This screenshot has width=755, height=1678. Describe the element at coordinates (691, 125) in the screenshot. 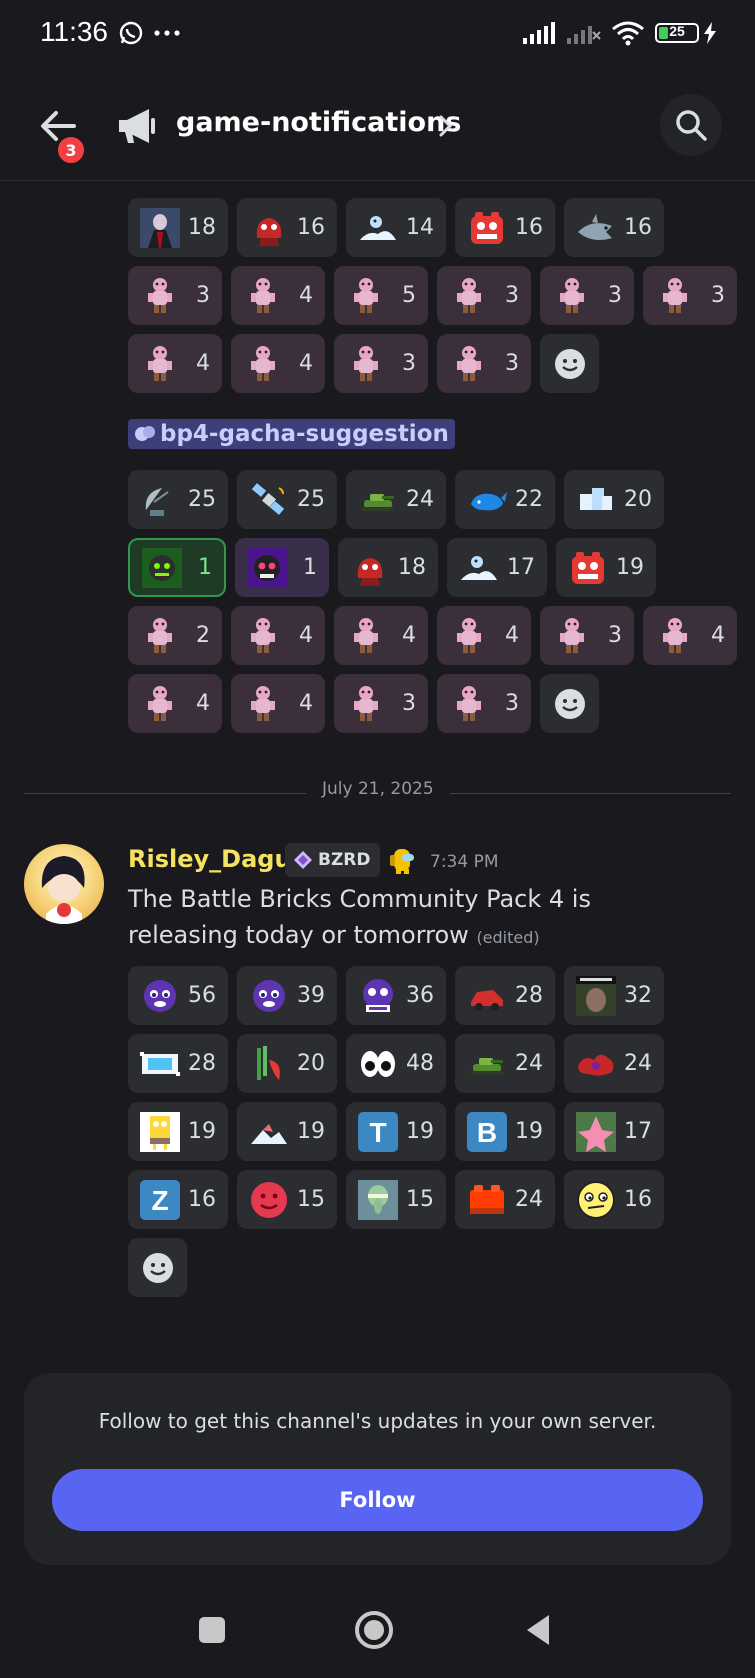

I see `search-button` at that location.